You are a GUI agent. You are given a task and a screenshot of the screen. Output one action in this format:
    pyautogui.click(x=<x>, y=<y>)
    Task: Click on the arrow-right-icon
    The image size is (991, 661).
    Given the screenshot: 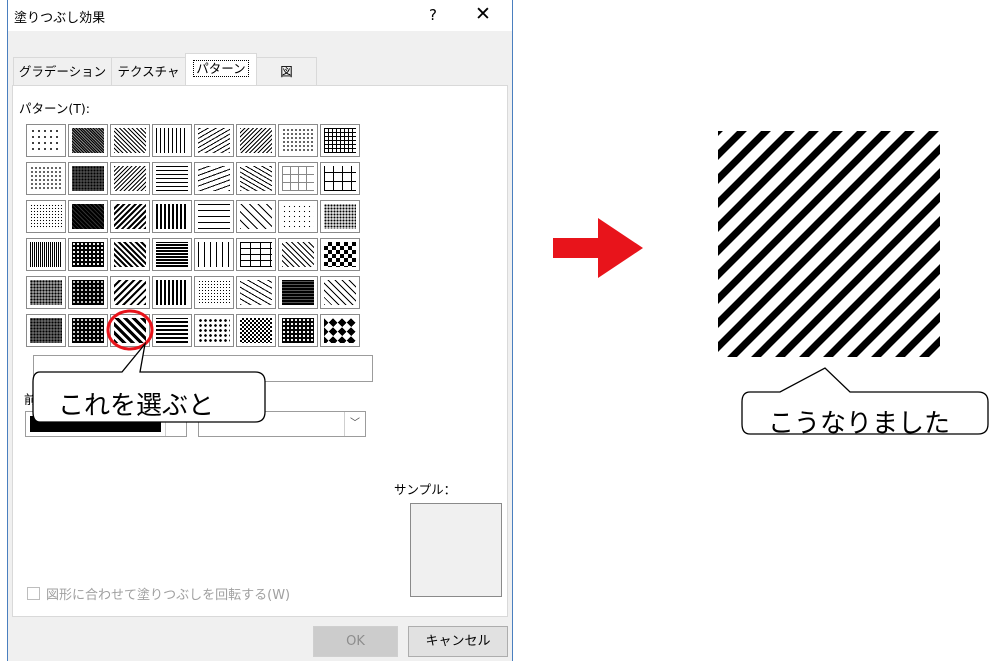 What is the action you would take?
    pyautogui.click(x=598, y=248)
    